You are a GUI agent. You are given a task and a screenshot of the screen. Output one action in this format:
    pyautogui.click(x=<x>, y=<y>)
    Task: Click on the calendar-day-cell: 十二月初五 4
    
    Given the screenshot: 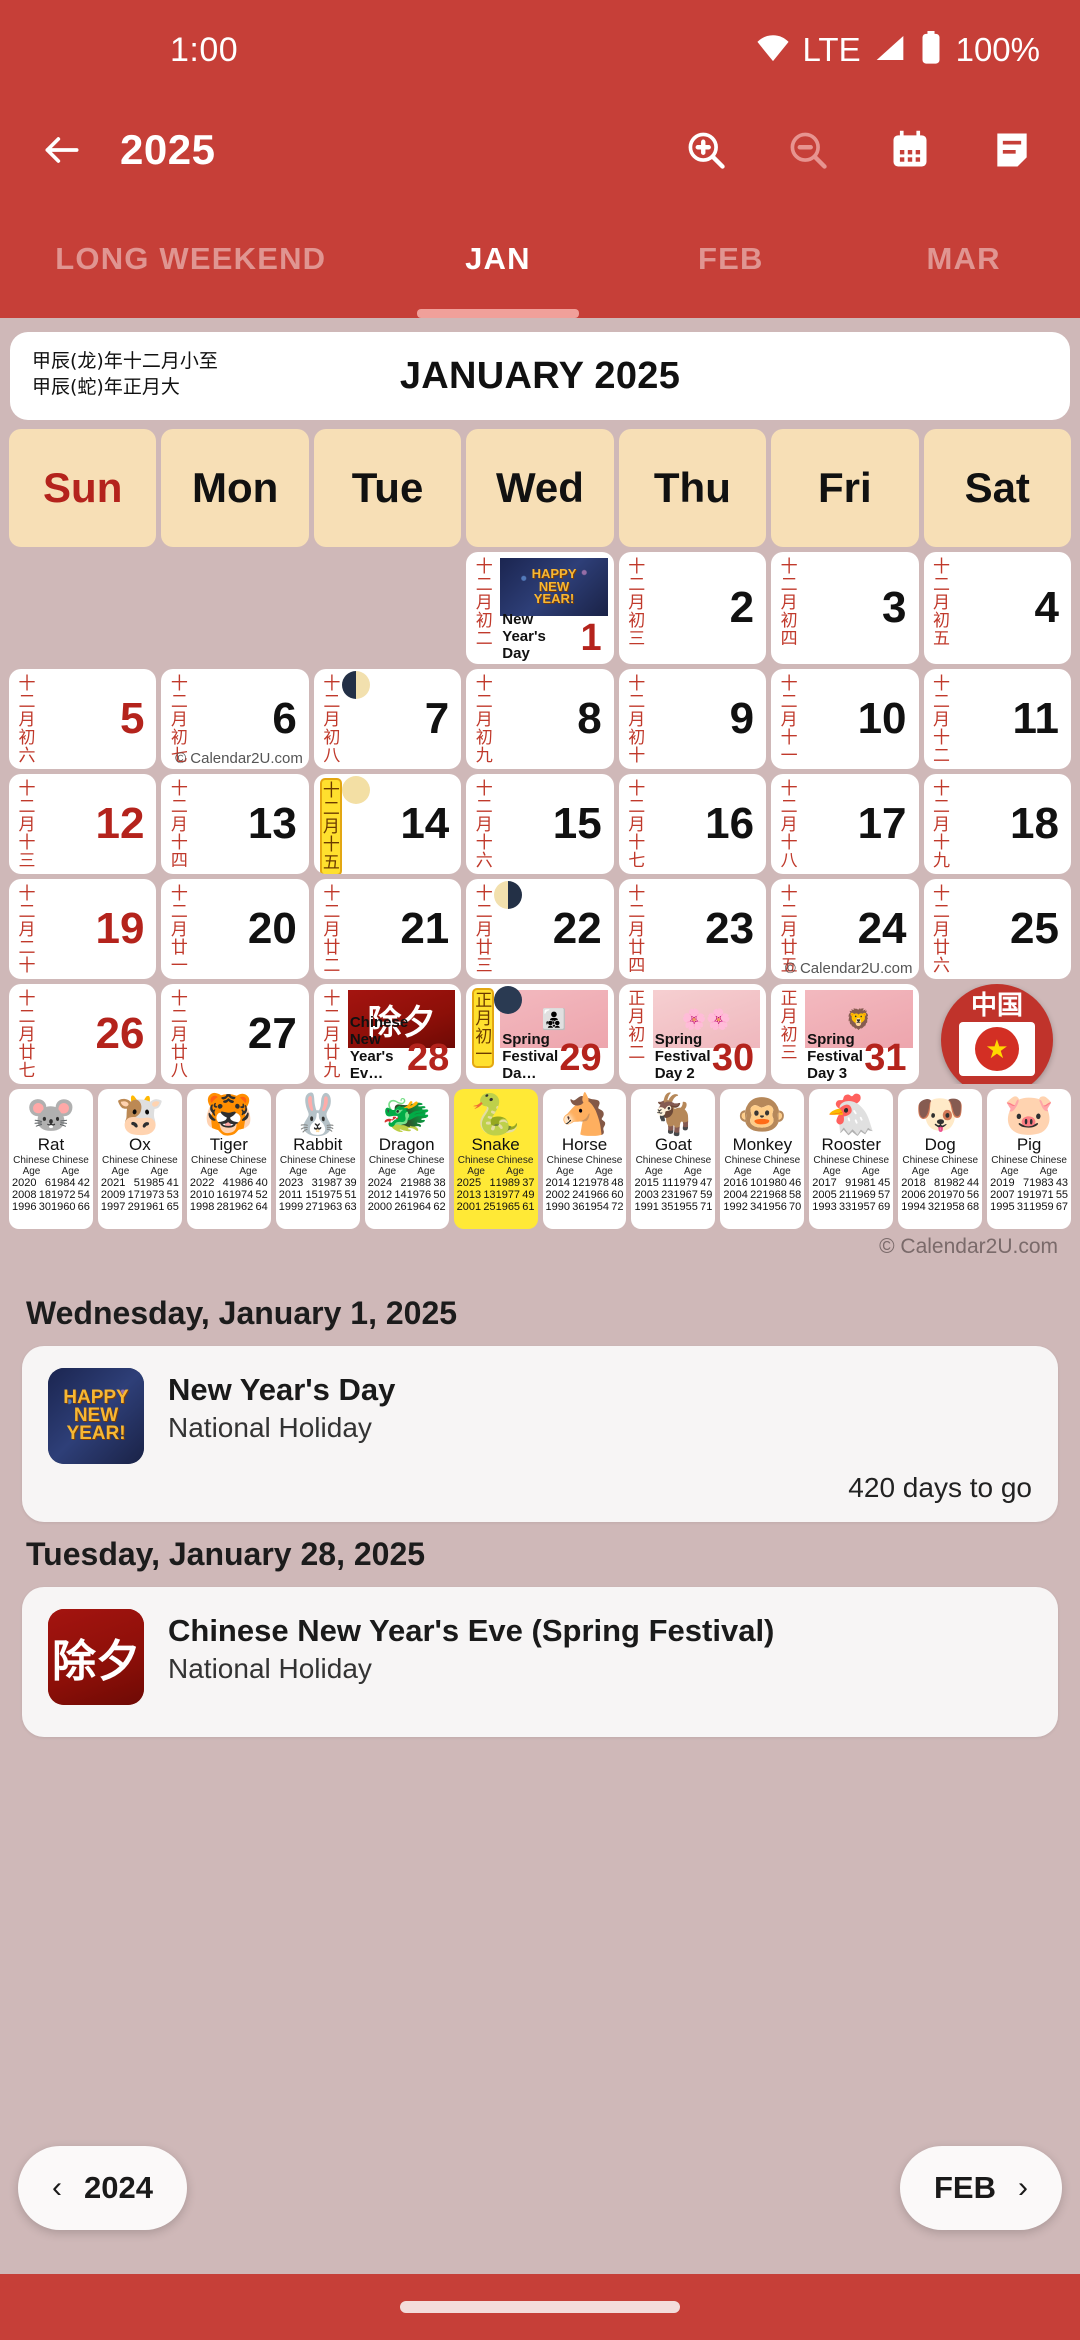 What is the action you would take?
    pyautogui.click(x=997, y=608)
    